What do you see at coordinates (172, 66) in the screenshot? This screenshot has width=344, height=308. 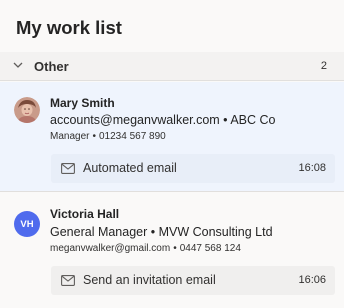 I see `group-header-other: Other 2` at bounding box center [172, 66].